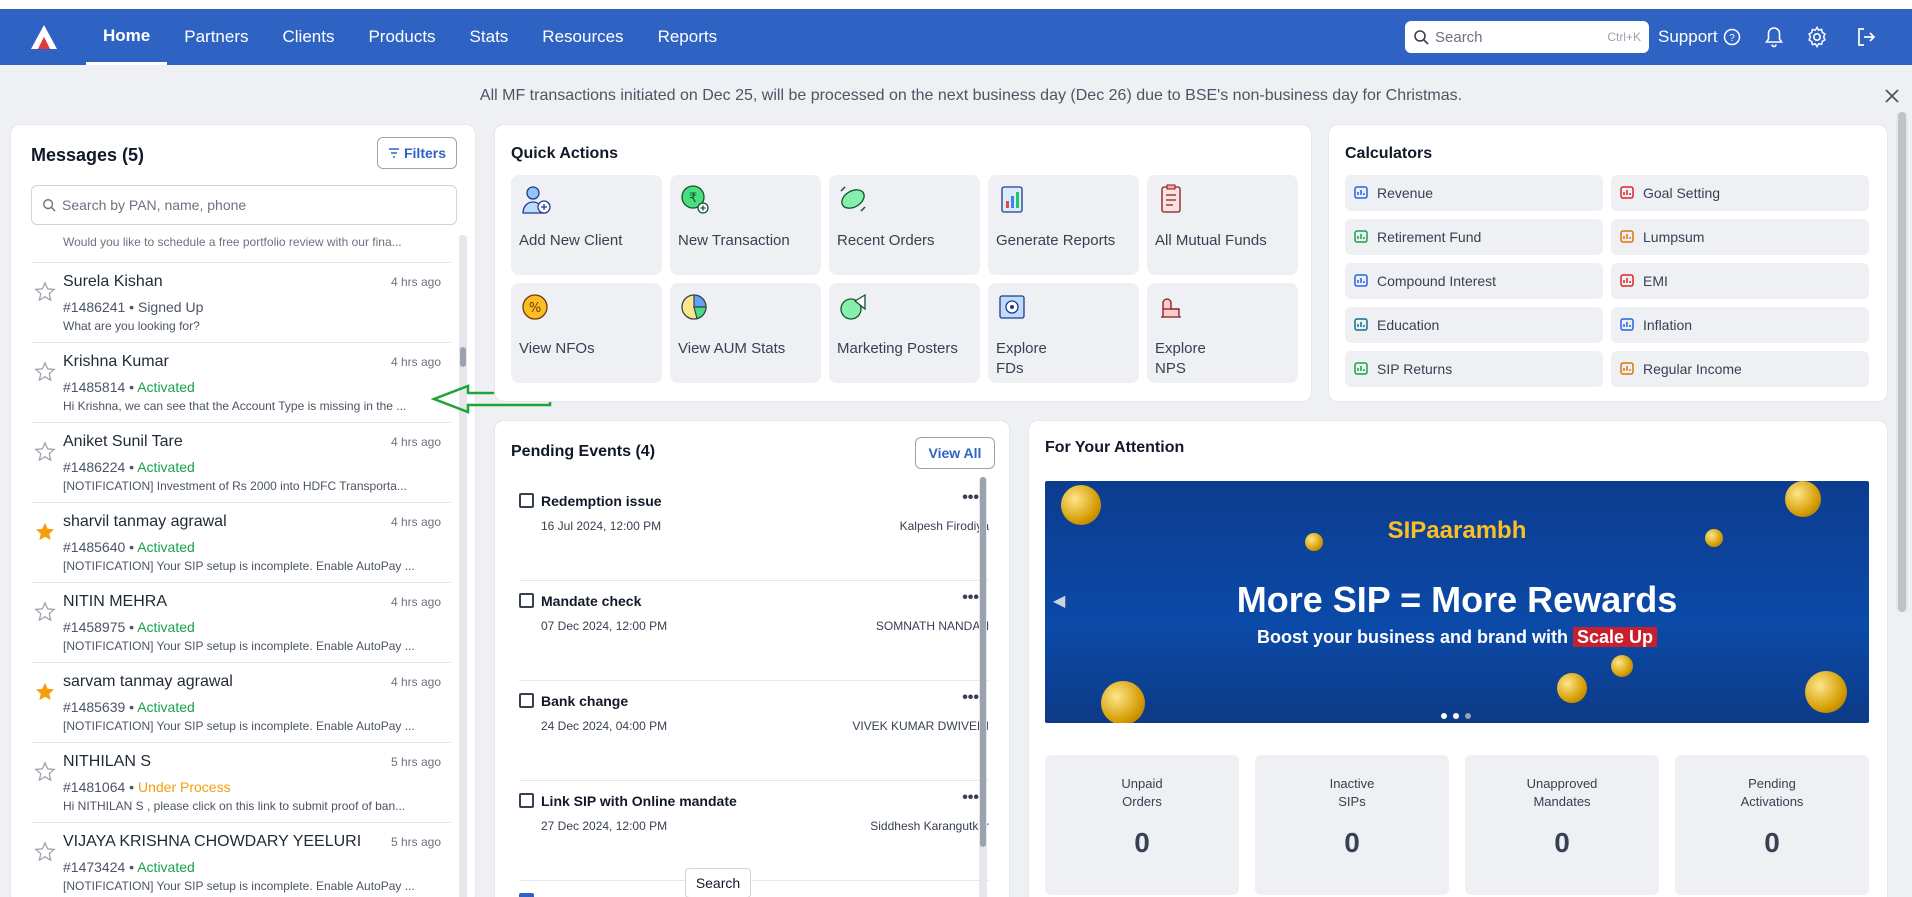  Describe the element at coordinates (154, 205) in the screenshot. I see `message-search-placeholder: Search by PAN, name, phone` at that location.